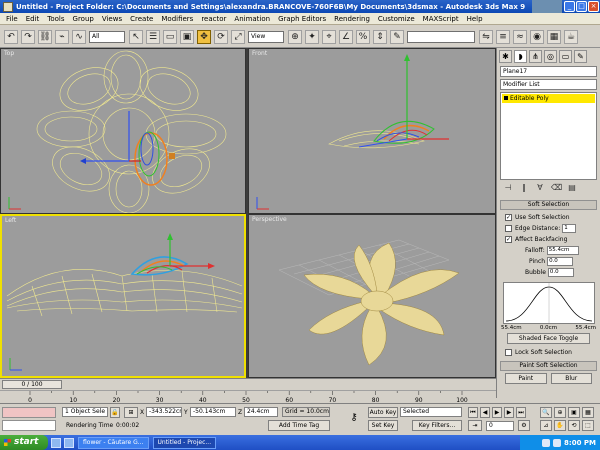  I want to click on select-by-name-icon: ☰, so click(153, 36).